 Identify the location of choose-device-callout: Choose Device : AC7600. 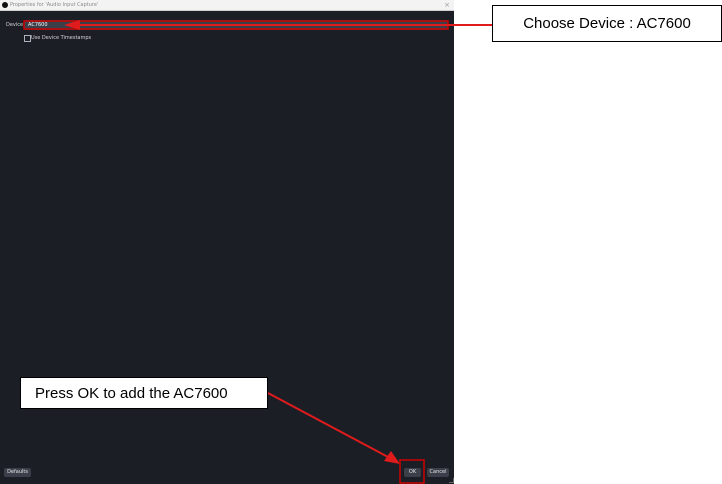
(607, 23).